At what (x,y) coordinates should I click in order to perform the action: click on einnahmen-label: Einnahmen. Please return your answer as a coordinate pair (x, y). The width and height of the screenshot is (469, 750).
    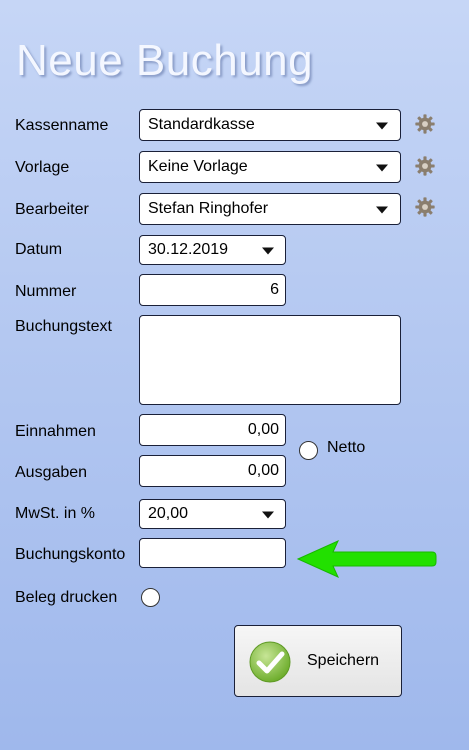
    Looking at the image, I should click on (55, 431).